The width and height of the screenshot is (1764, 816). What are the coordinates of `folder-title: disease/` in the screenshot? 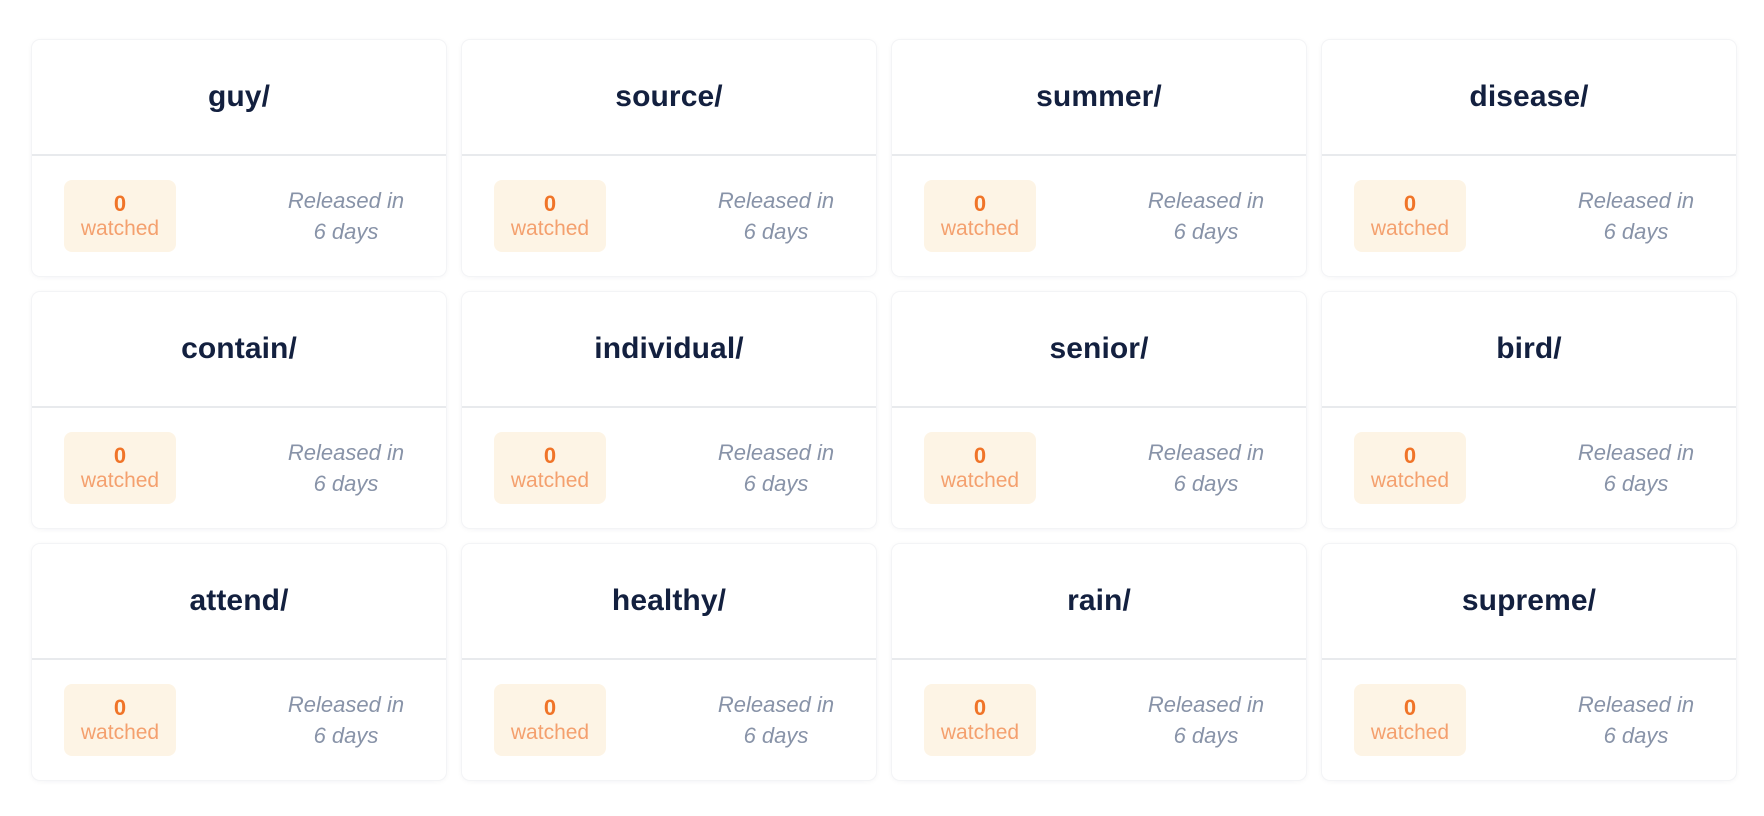 It's located at (1528, 97).